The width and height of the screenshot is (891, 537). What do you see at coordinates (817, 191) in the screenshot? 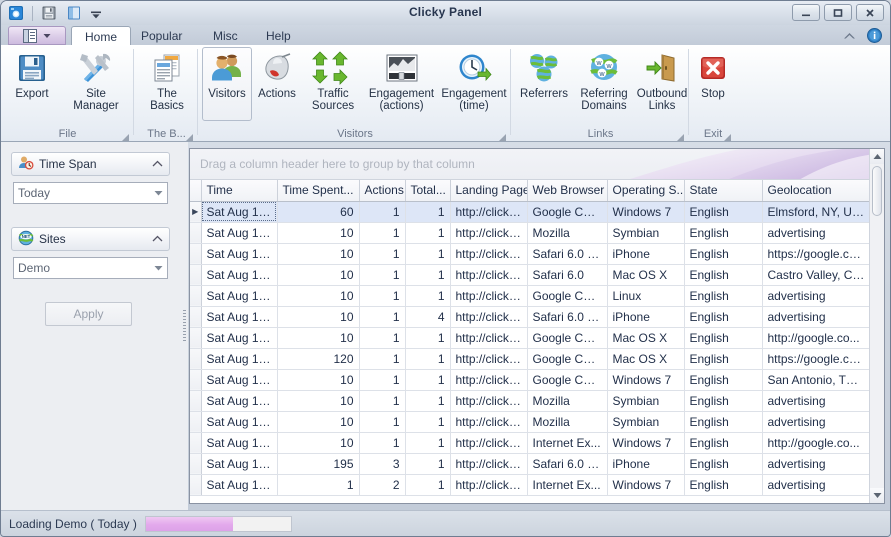
I see `column-header-geolocation: Geolocation` at bounding box center [817, 191].